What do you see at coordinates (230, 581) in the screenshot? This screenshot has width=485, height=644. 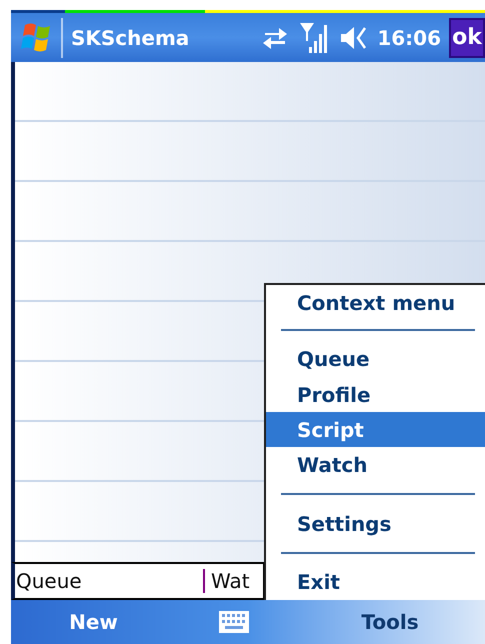 I see `column-header: Wat` at bounding box center [230, 581].